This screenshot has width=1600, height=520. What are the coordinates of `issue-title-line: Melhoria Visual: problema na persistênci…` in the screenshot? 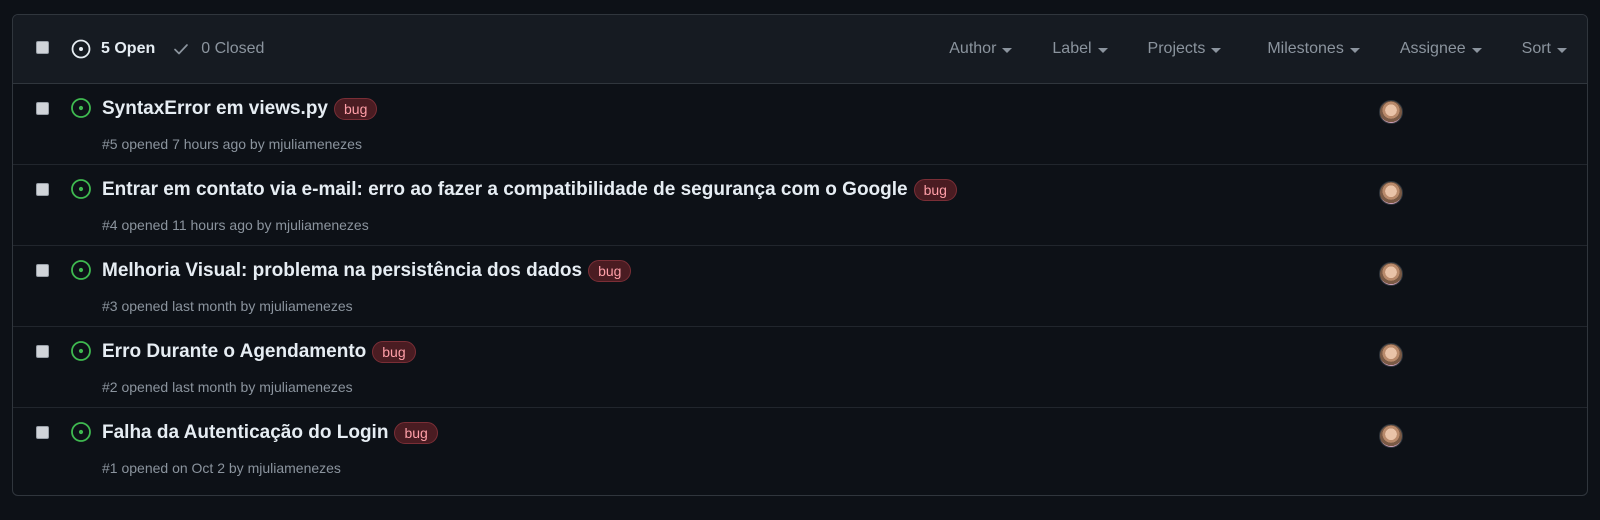 It's located at (367, 271).